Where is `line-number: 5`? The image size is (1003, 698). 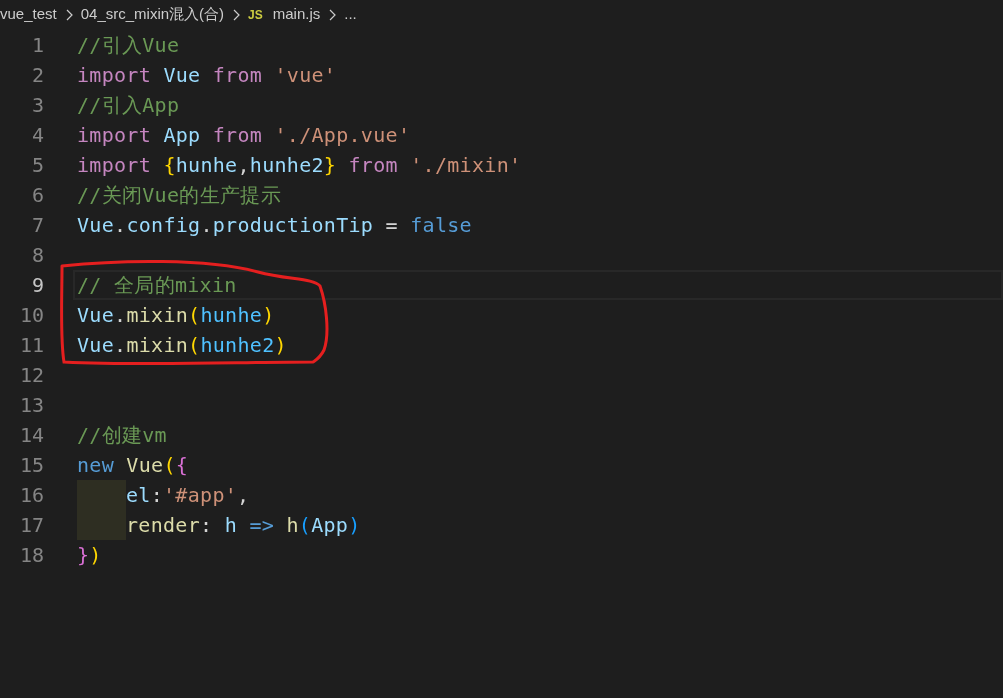 line-number: 5 is located at coordinates (37, 165).